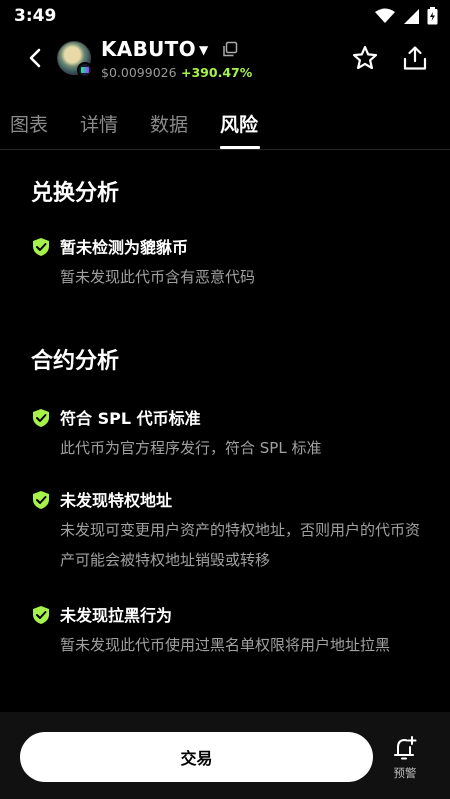 This screenshot has width=450, height=799. I want to click on token-header: KABUTO ▼ $0.0099026 +390.47%, so click(225, 61).